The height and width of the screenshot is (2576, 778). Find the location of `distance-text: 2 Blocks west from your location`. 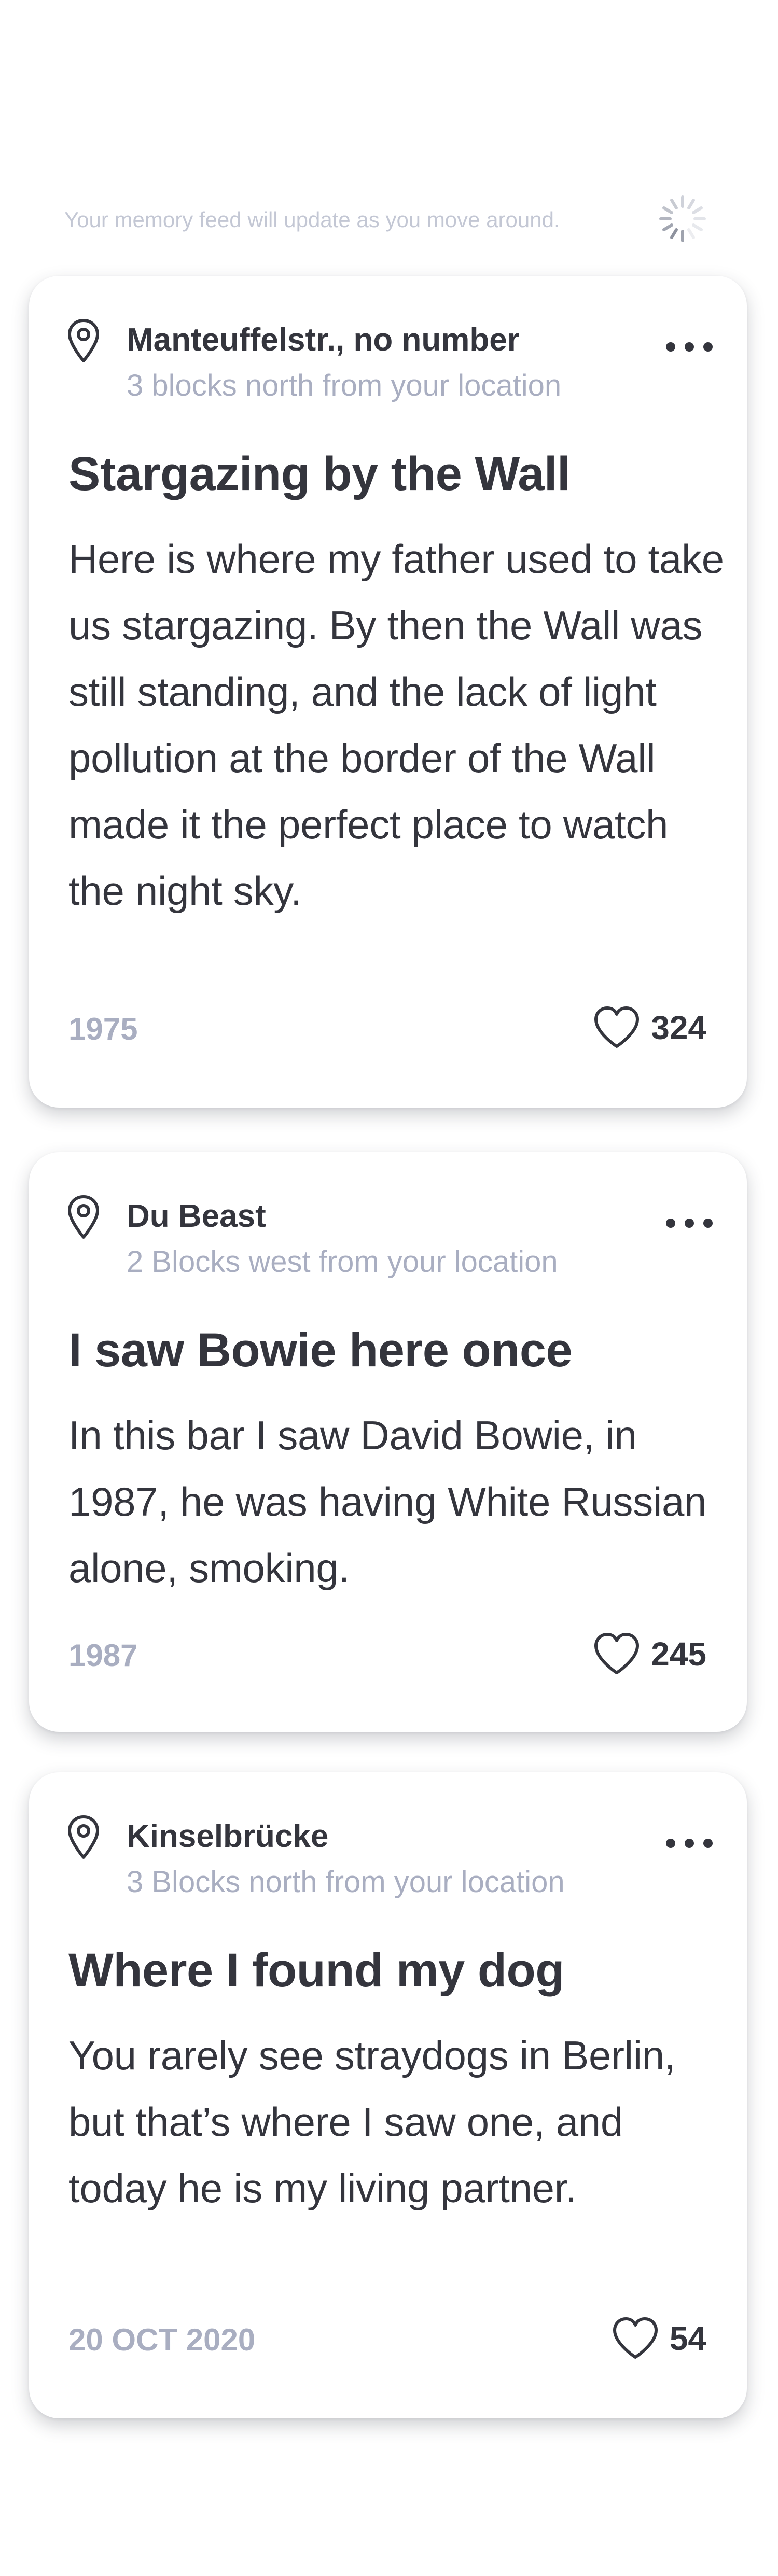

distance-text: 2 Blocks west from your location is located at coordinates (343, 1262).